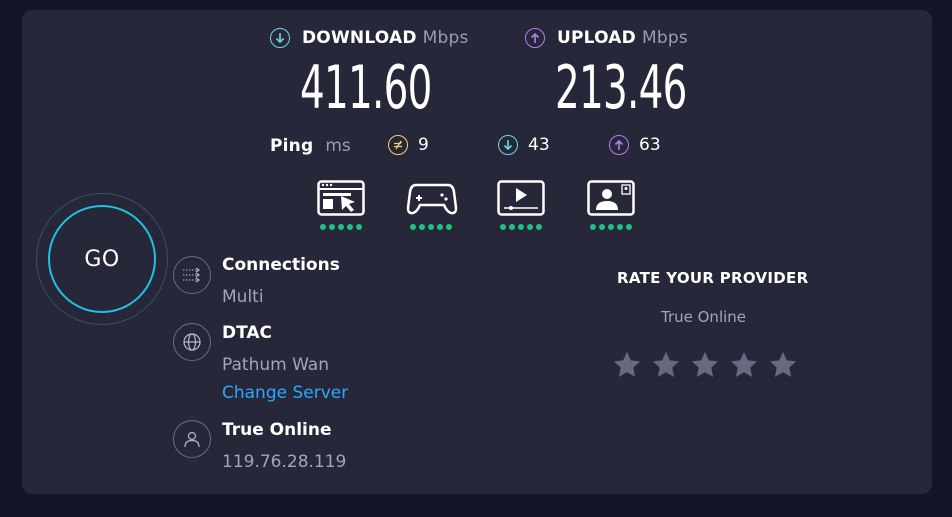 Image resolution: width=952 pixels, height=517 pixels. I want to click on upload-label: UPLOAD, so click(596, 38).